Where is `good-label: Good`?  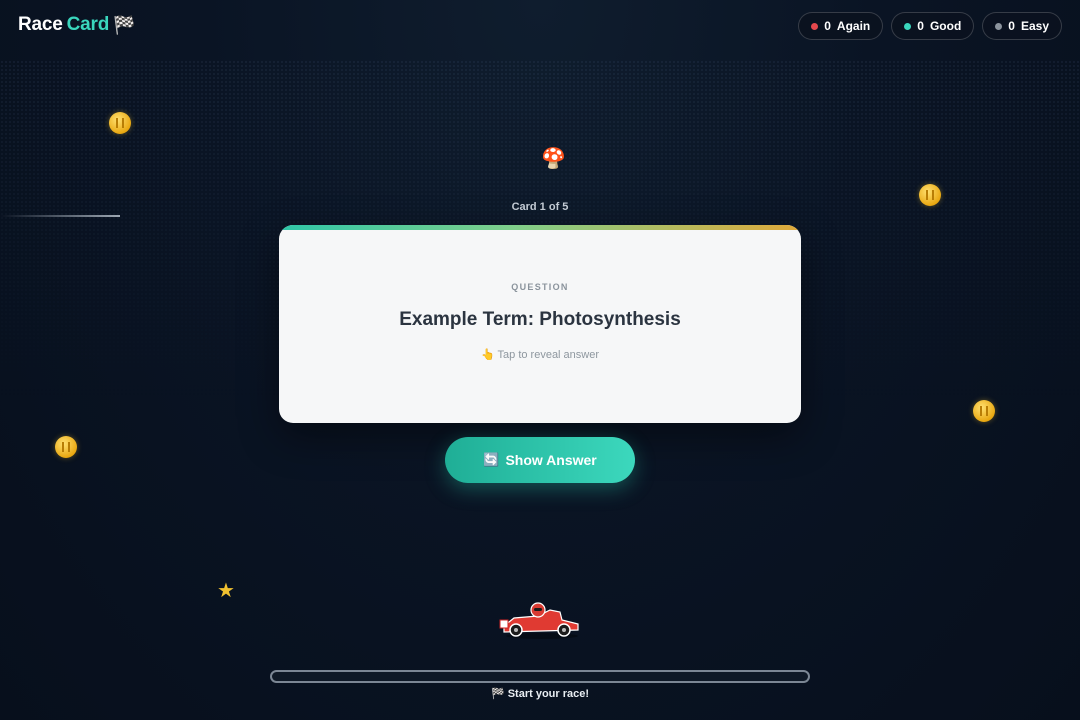
good-label: Good is located at coordinates (945, 26).